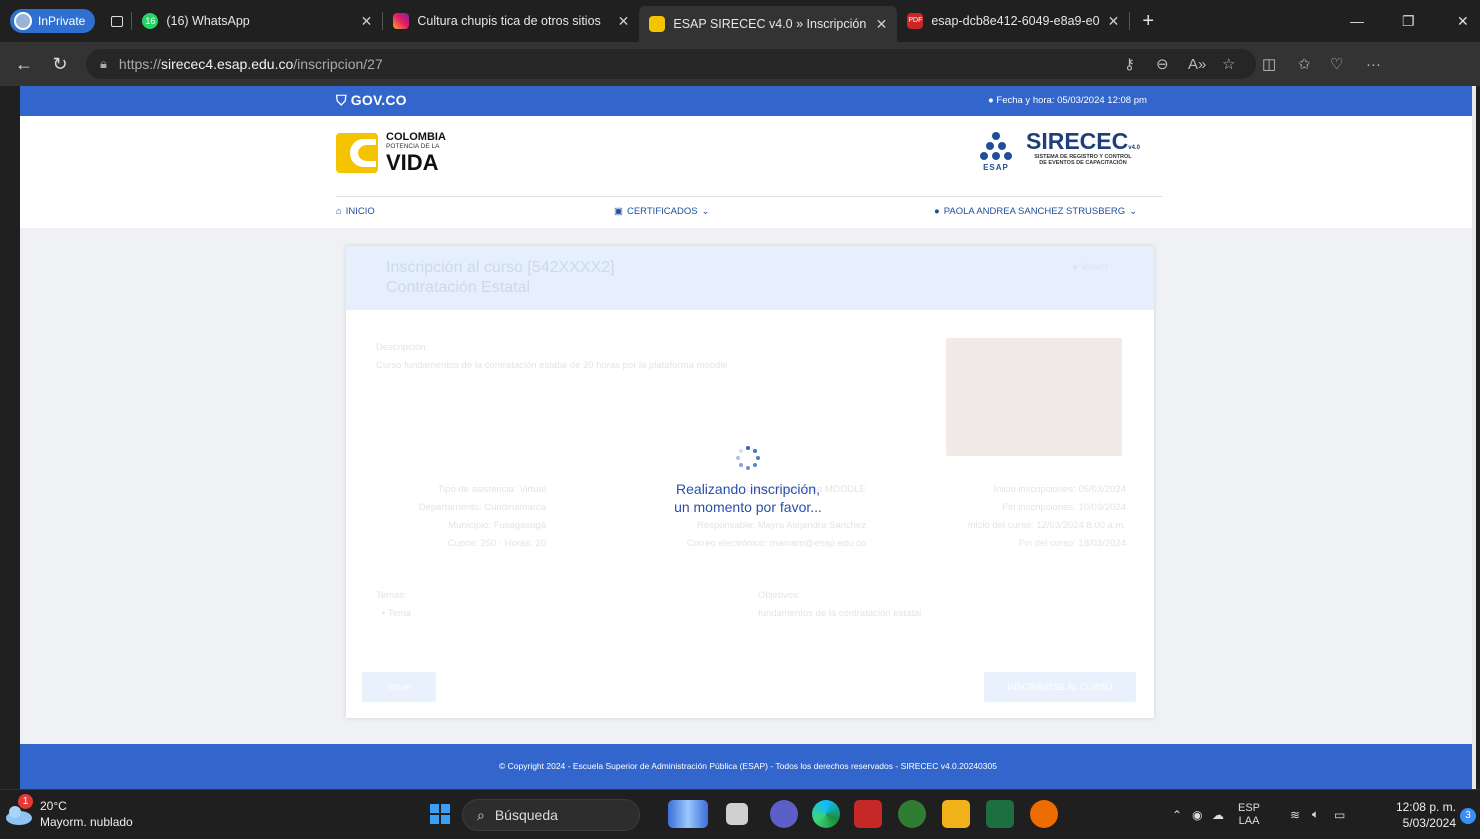 This screenshot has width=1480, height=839. I want to click on menu-certificados: ▣ CERTIFICADOS ⌄, so click(662, 211).